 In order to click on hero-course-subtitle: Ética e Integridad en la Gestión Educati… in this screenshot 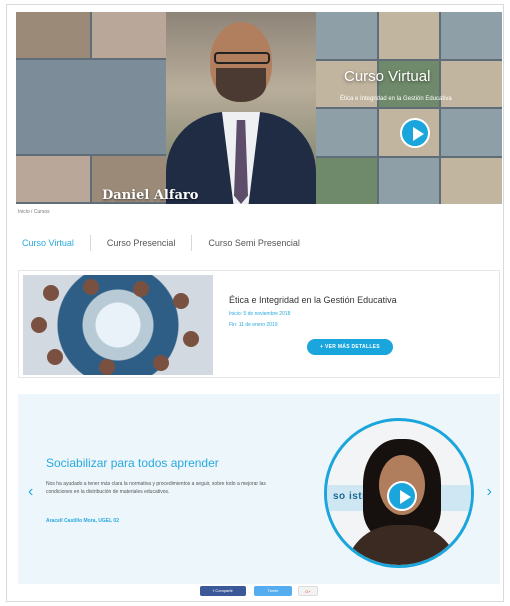, I will do `click(396, 99)`.